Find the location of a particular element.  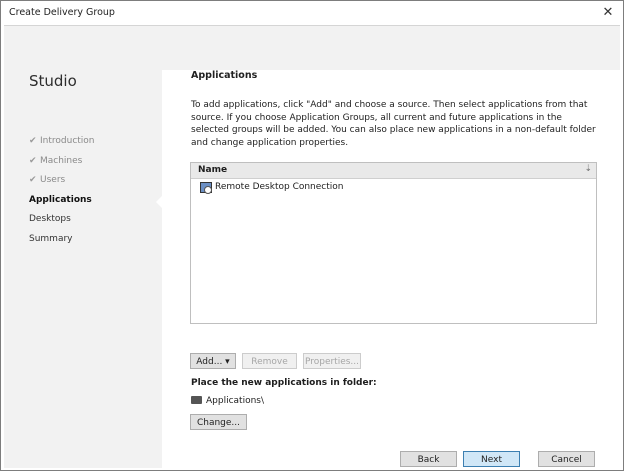

remote-desktop-icon-overlay is located at coordinates (208, 190).